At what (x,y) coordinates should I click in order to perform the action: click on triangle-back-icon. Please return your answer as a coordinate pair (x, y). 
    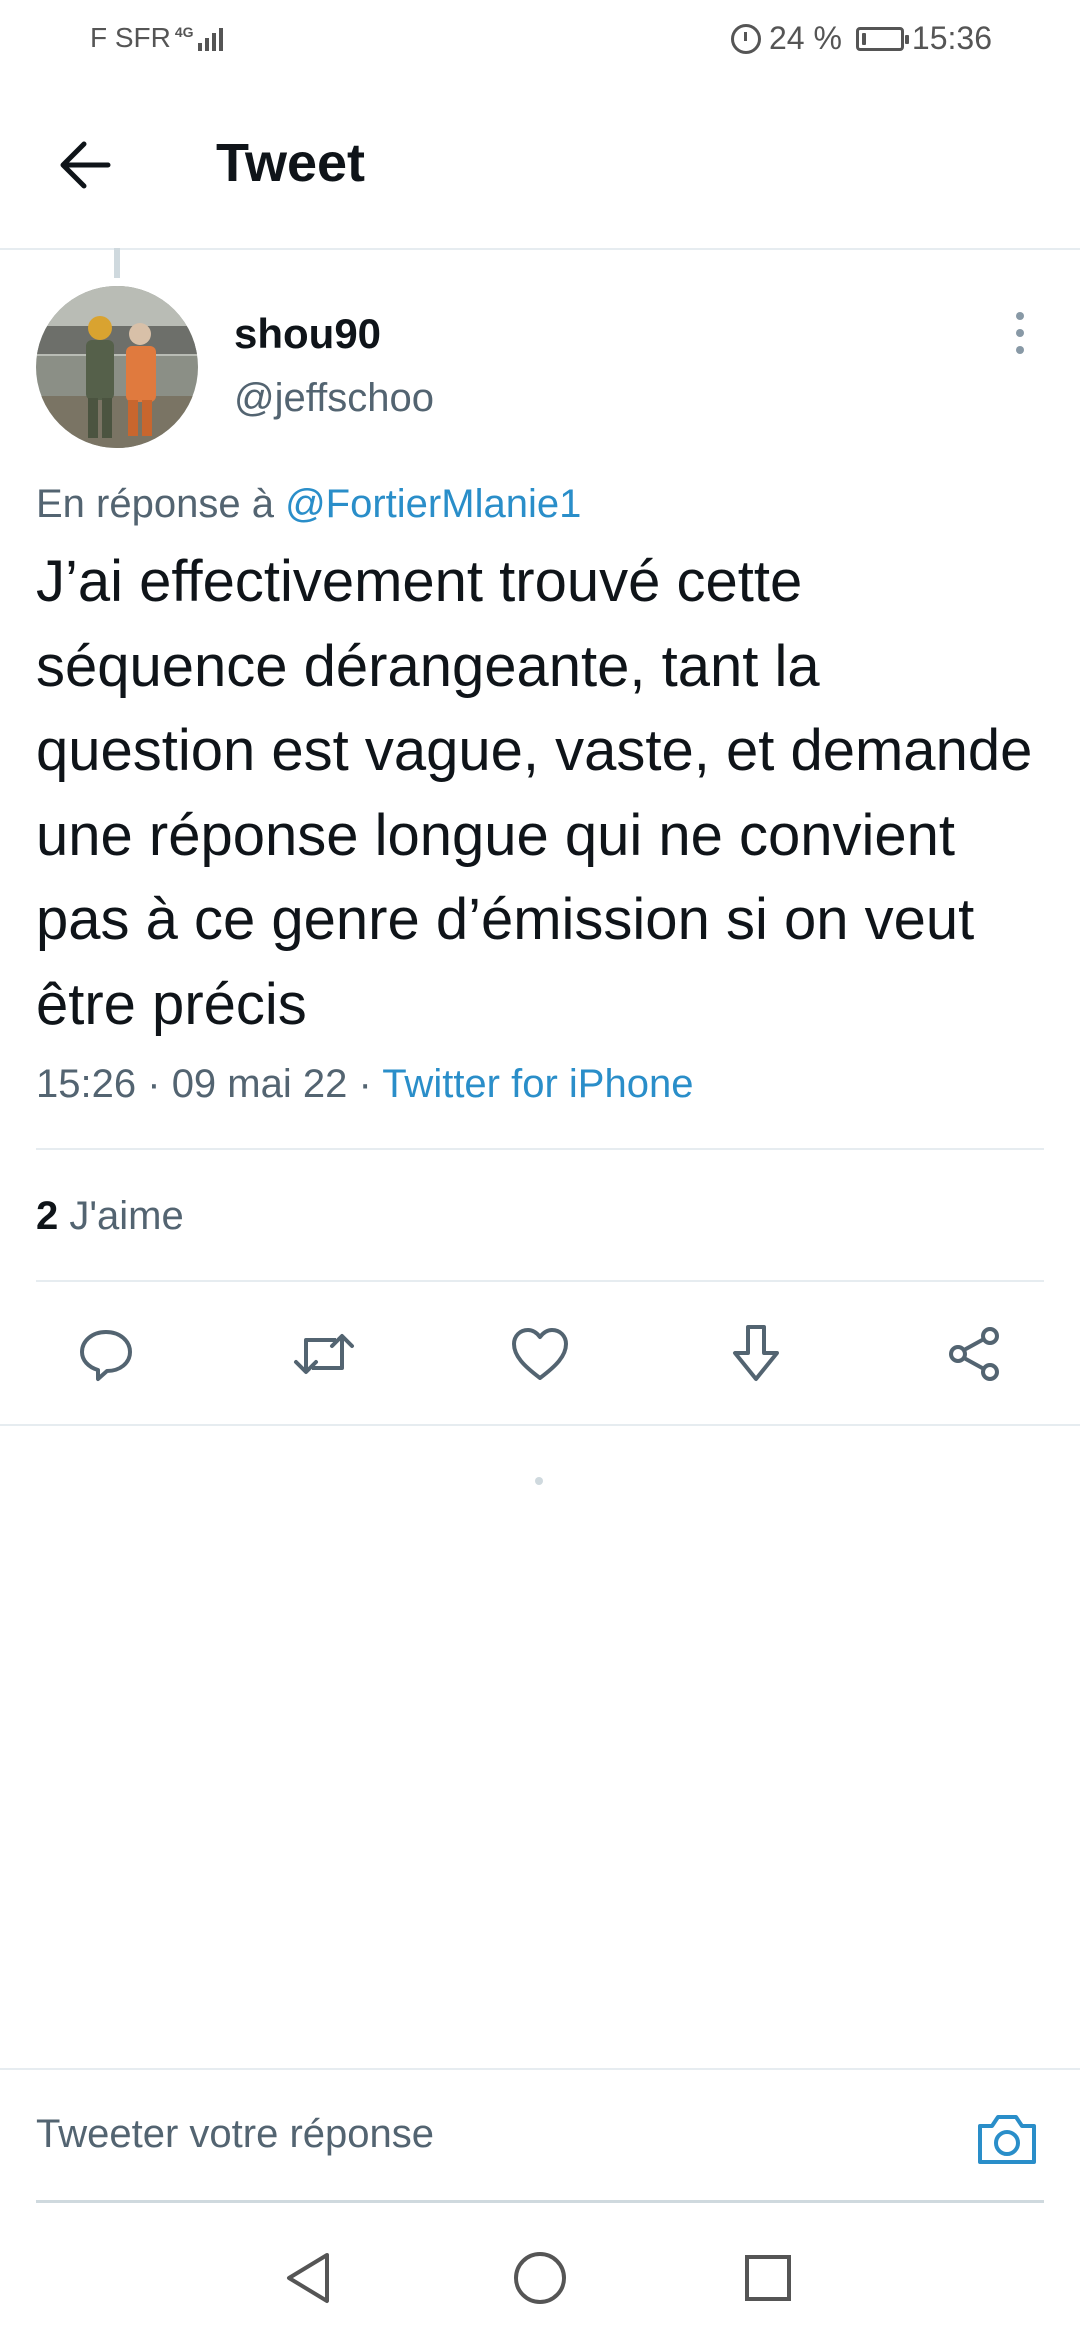
    Looking at the image, I should click on (308, 2278).